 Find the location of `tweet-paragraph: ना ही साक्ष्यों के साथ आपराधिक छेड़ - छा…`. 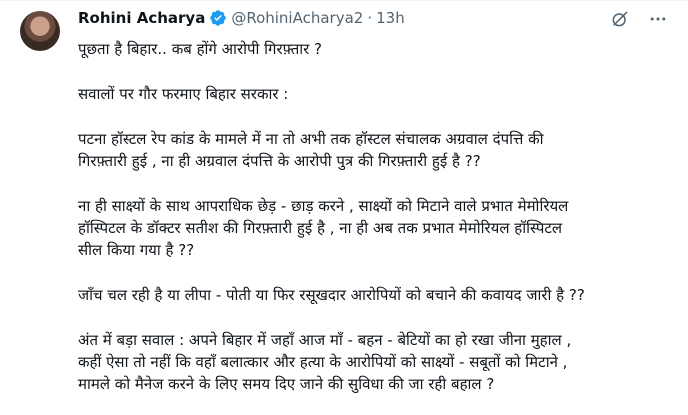

tweet-paragraph: ना ही साक्ष्यों के साथ आपराधिक छेड़ - छा… is located at coordinates (378, 228).